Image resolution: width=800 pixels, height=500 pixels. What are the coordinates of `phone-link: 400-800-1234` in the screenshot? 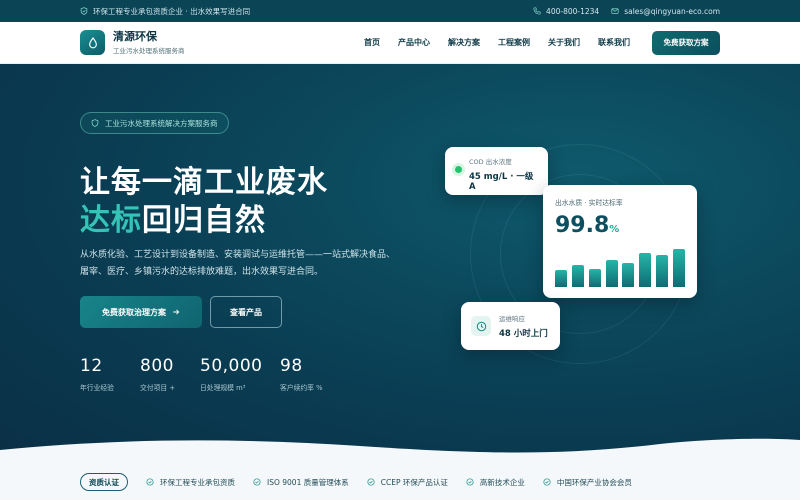 It's located at (566, 11).